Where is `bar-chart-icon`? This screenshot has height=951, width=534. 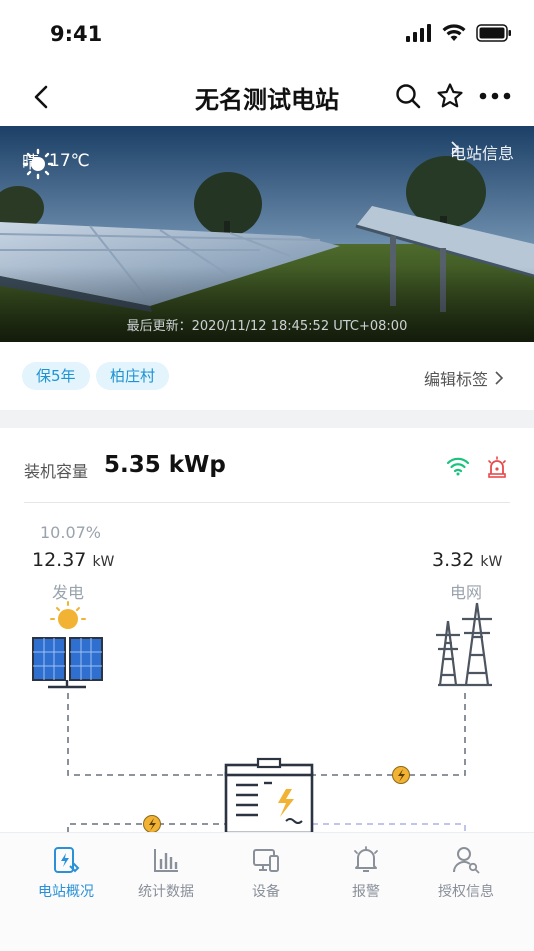
bar-chart-icon is located at coordinates (166, 860).